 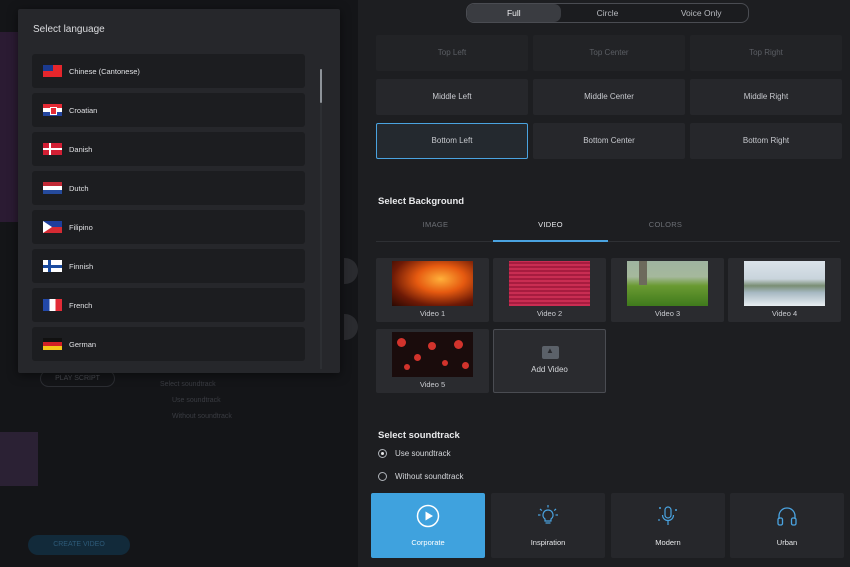 I want to click on without-soundtrack-option: Without soundtrack, so click(x=420, y=476).